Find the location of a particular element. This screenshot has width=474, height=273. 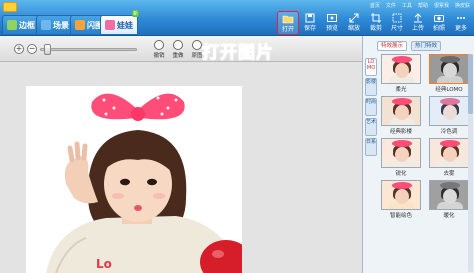

effect-thumb: 经典影楼 is located at coordinates (401, 115).